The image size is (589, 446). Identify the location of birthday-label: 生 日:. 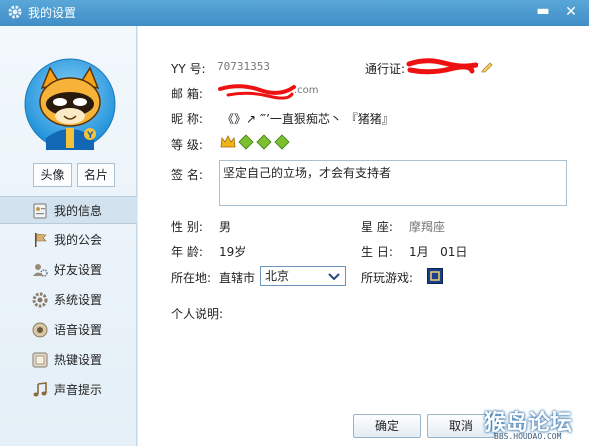
(377, 252).